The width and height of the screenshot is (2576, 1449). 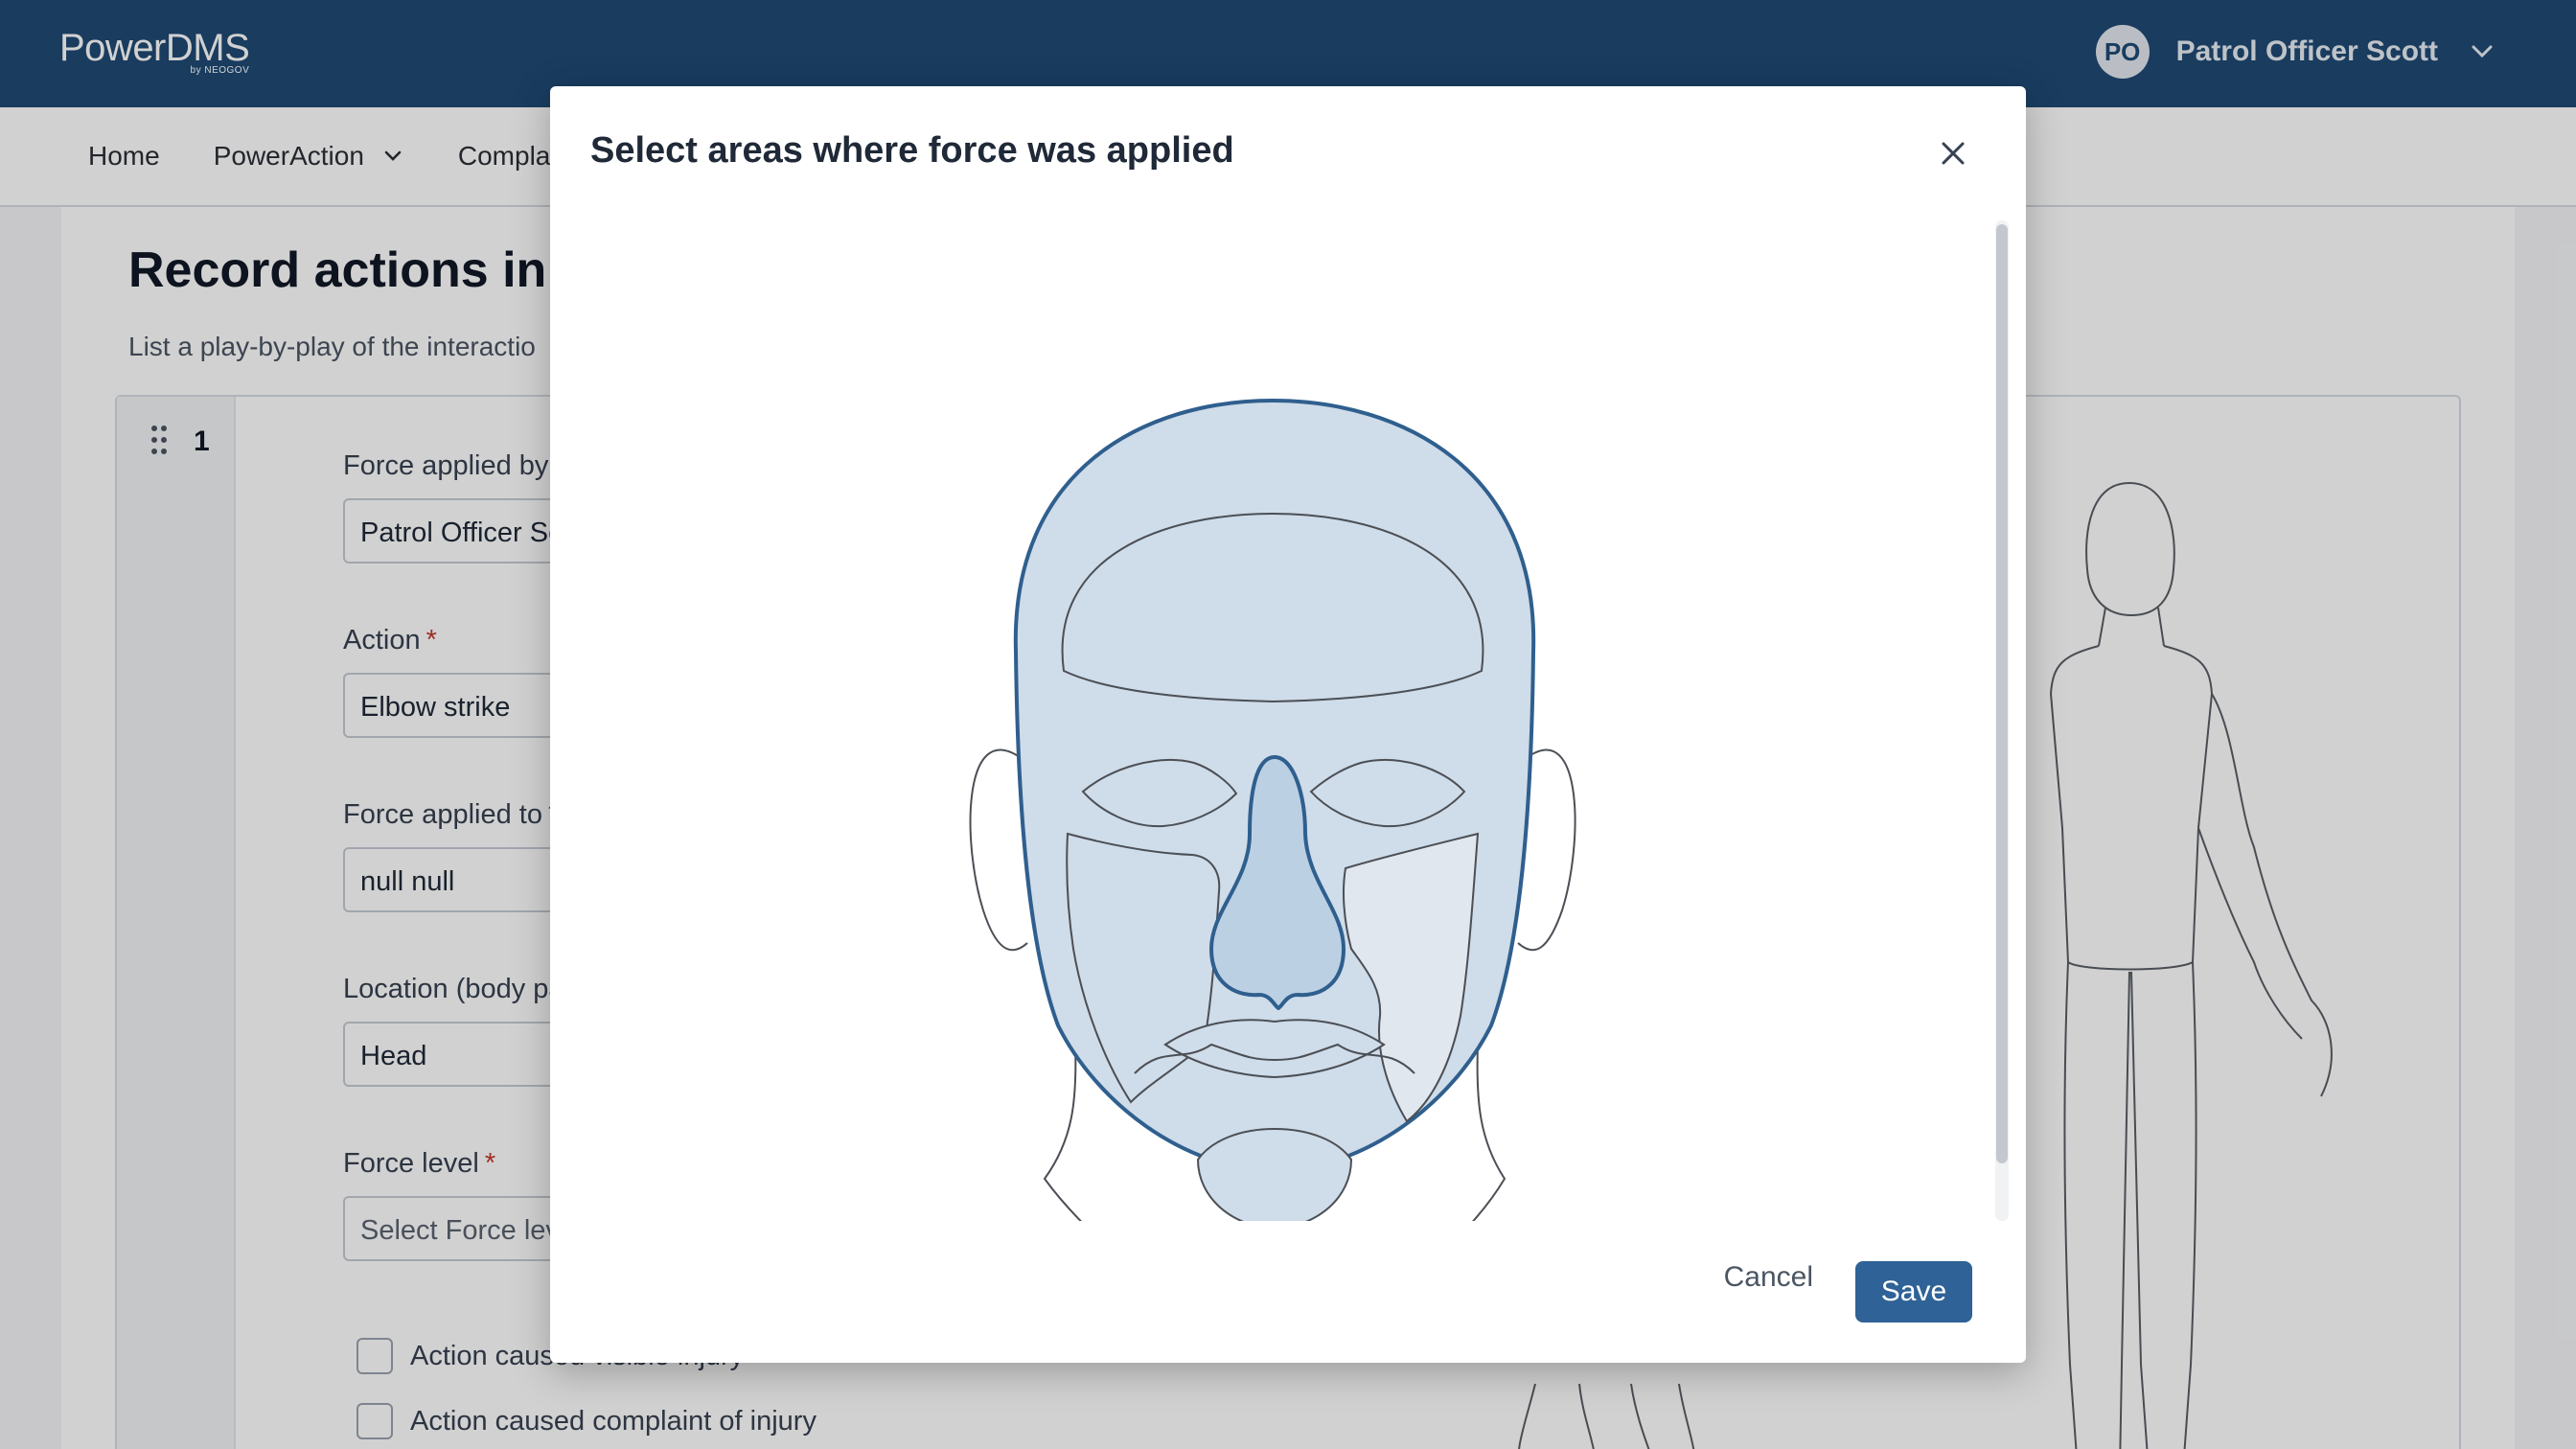 What do you see at coordinates (1768, 1277) in the screenshot?
I see `cancel-button: Cancel` at bounding box center [1768, 1277].